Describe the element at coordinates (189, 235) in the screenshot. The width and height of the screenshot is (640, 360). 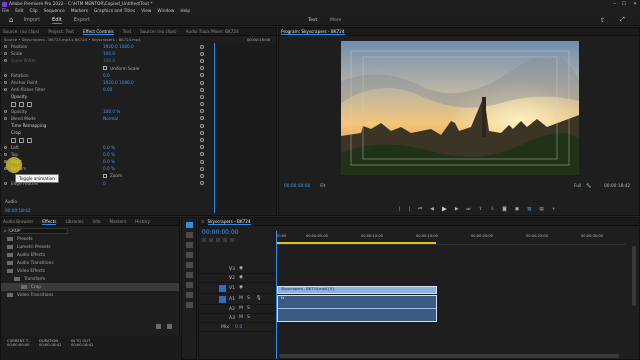
I see `track-select-tool-icon` at that location.